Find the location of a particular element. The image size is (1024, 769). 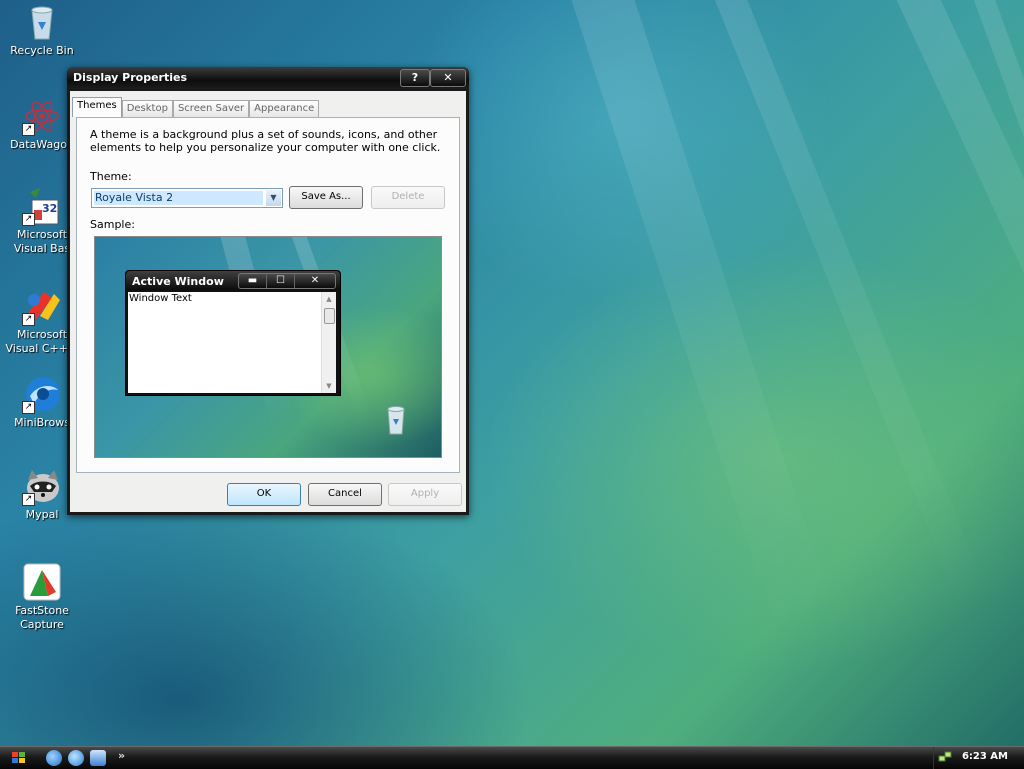

tab-appearance: Appearance is located at coordinates (284, 108).